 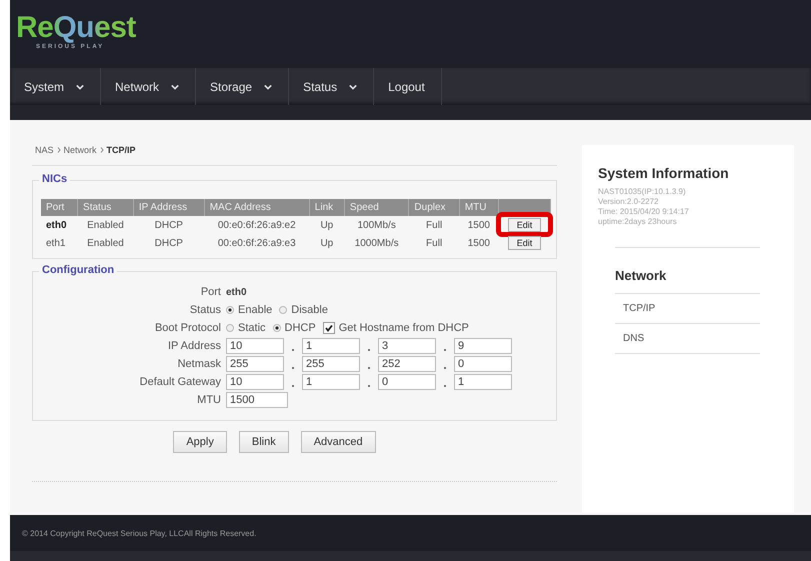 I want to click on form-button: Advanced, so click(x=338, y=442).